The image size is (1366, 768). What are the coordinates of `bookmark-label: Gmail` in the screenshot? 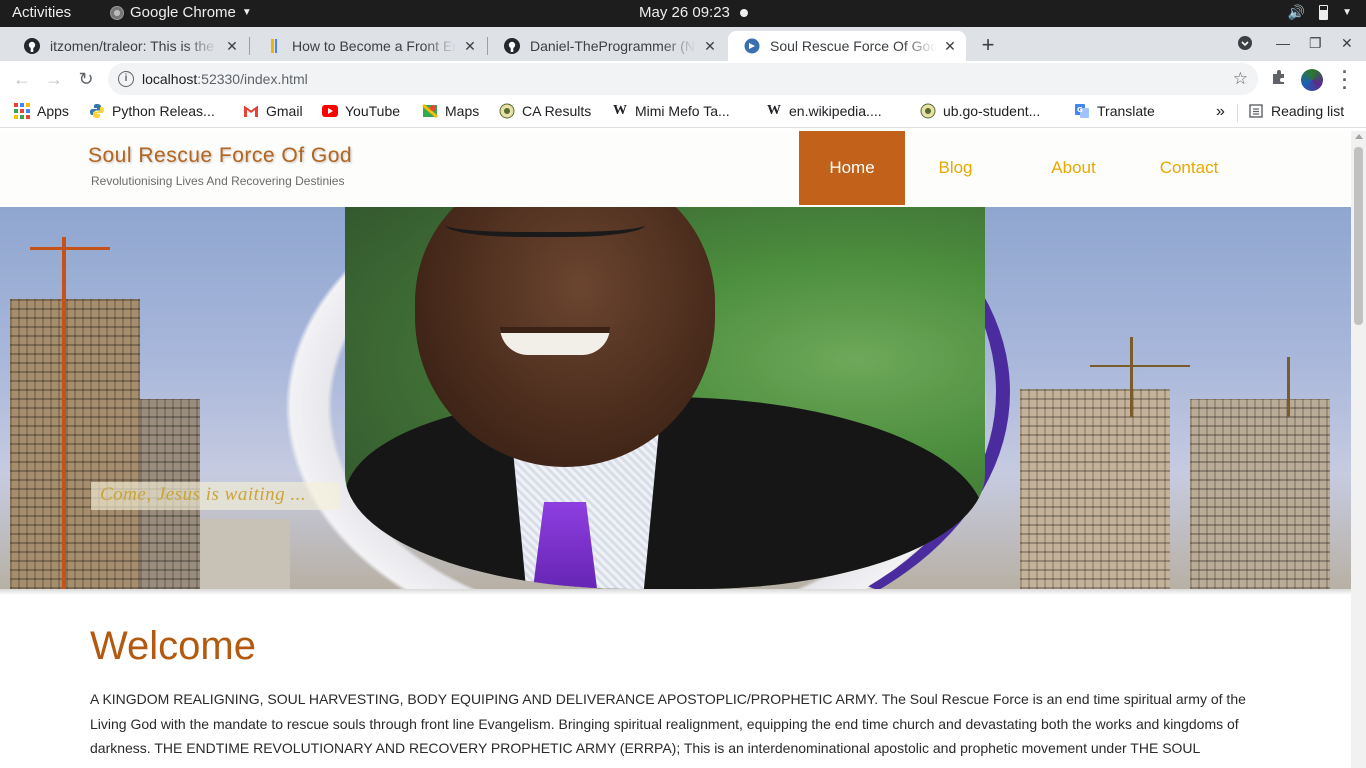 It's located at (284, 111).